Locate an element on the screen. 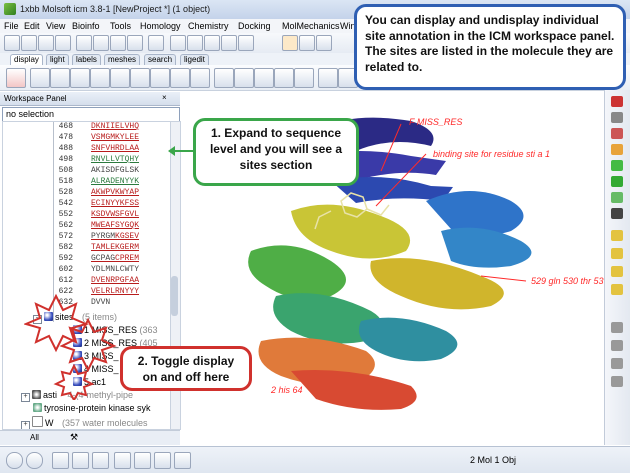  status-bar: 2 Mol 1 Obj is located at coordinates (315, 459).